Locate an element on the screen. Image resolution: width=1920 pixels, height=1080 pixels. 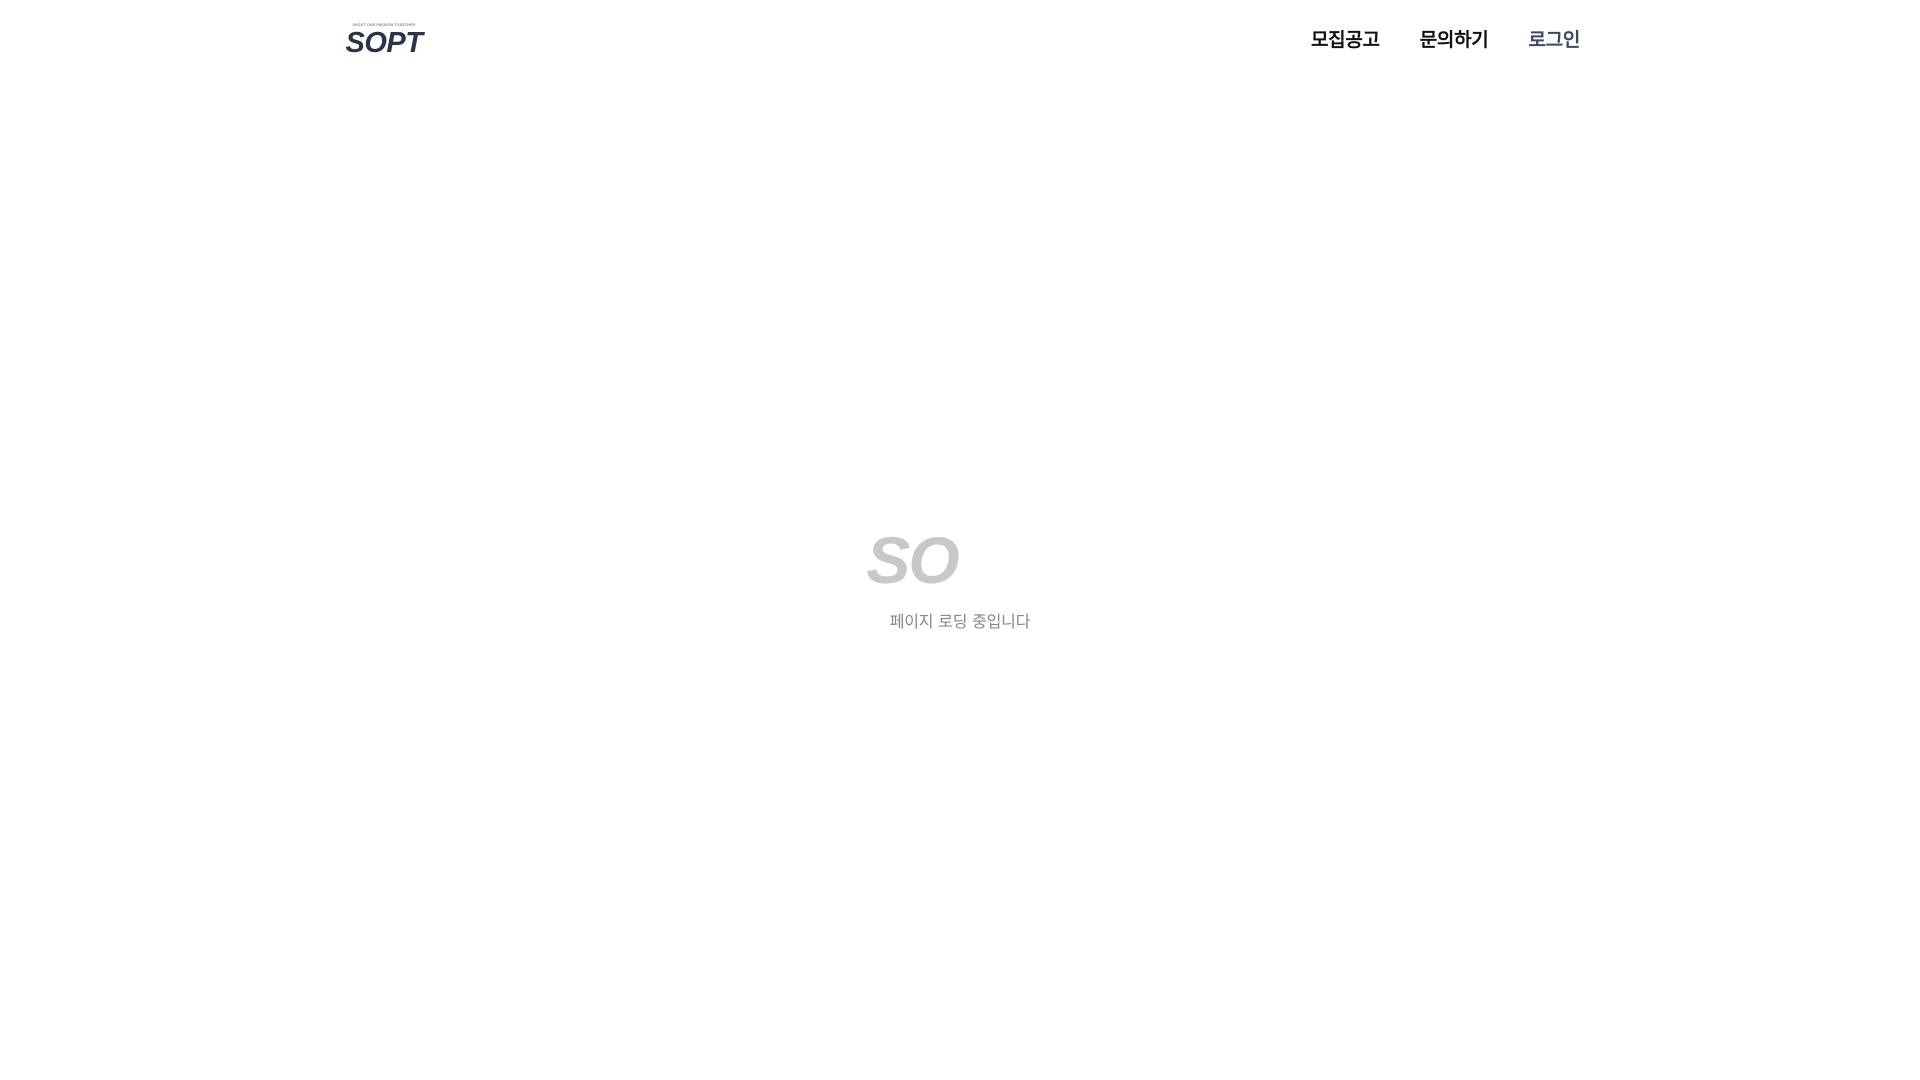
sopt-logo: SHOUT OUR PASSION TOGETHER SOPT is located at coordinates (384, 40).